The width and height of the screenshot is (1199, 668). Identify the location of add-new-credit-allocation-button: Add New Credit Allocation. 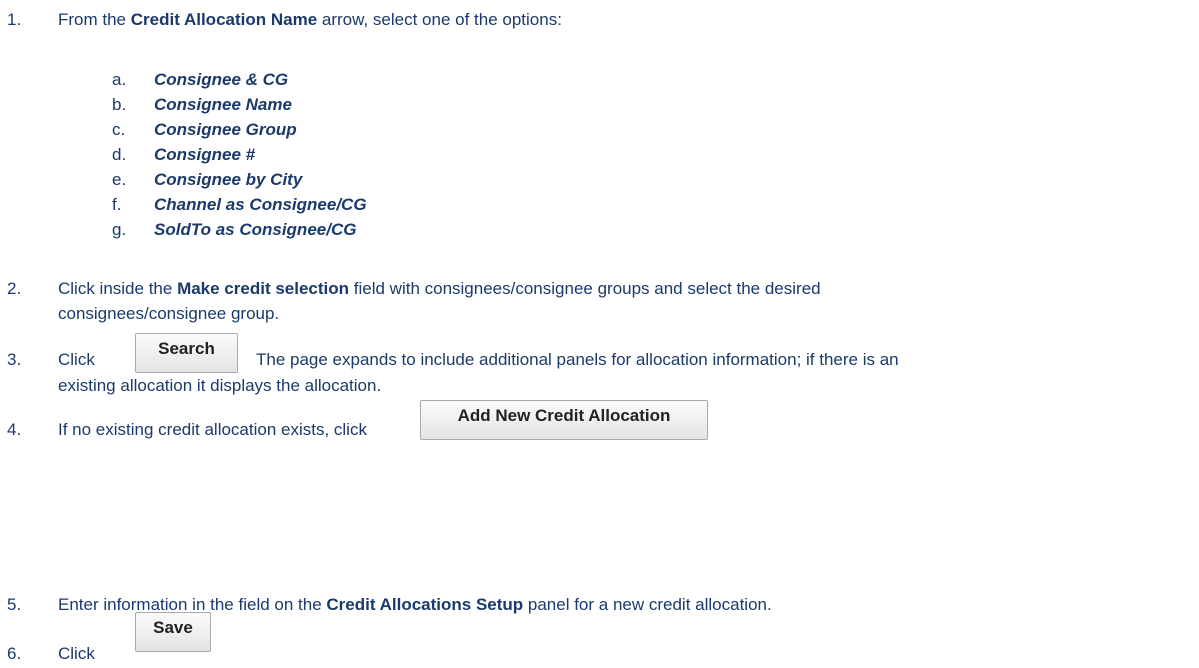
(564, 420).